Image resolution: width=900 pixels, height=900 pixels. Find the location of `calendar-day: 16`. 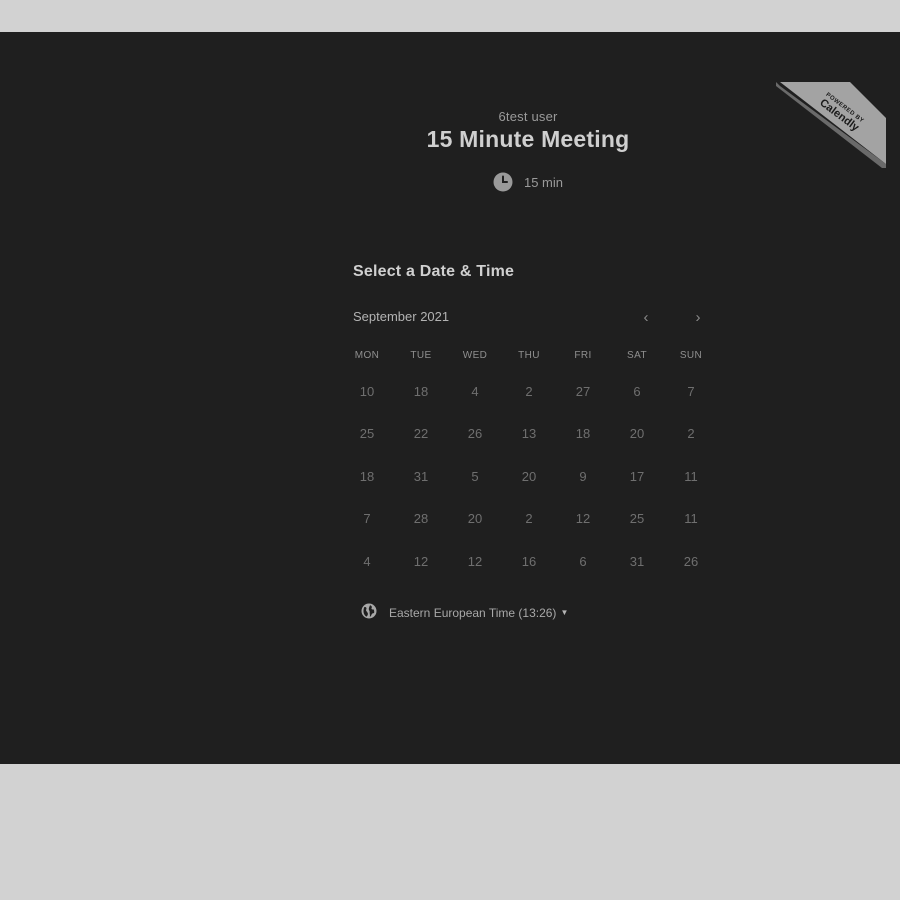

calendar-day: 16 is located at coordinates (529, 561).